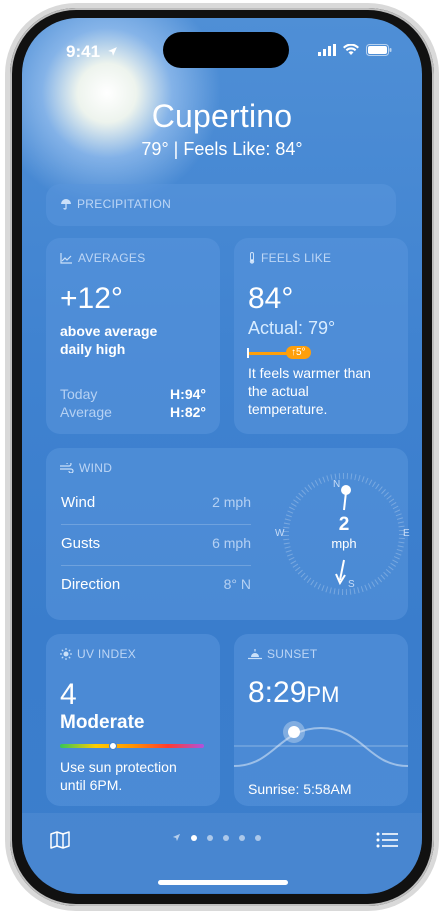 Image resolution: width=442 pixels, height=911 pixels. Describe the element at coordinates (231, 543) in the screenshot. I see `wind-row-value: 6 mph` at that location.